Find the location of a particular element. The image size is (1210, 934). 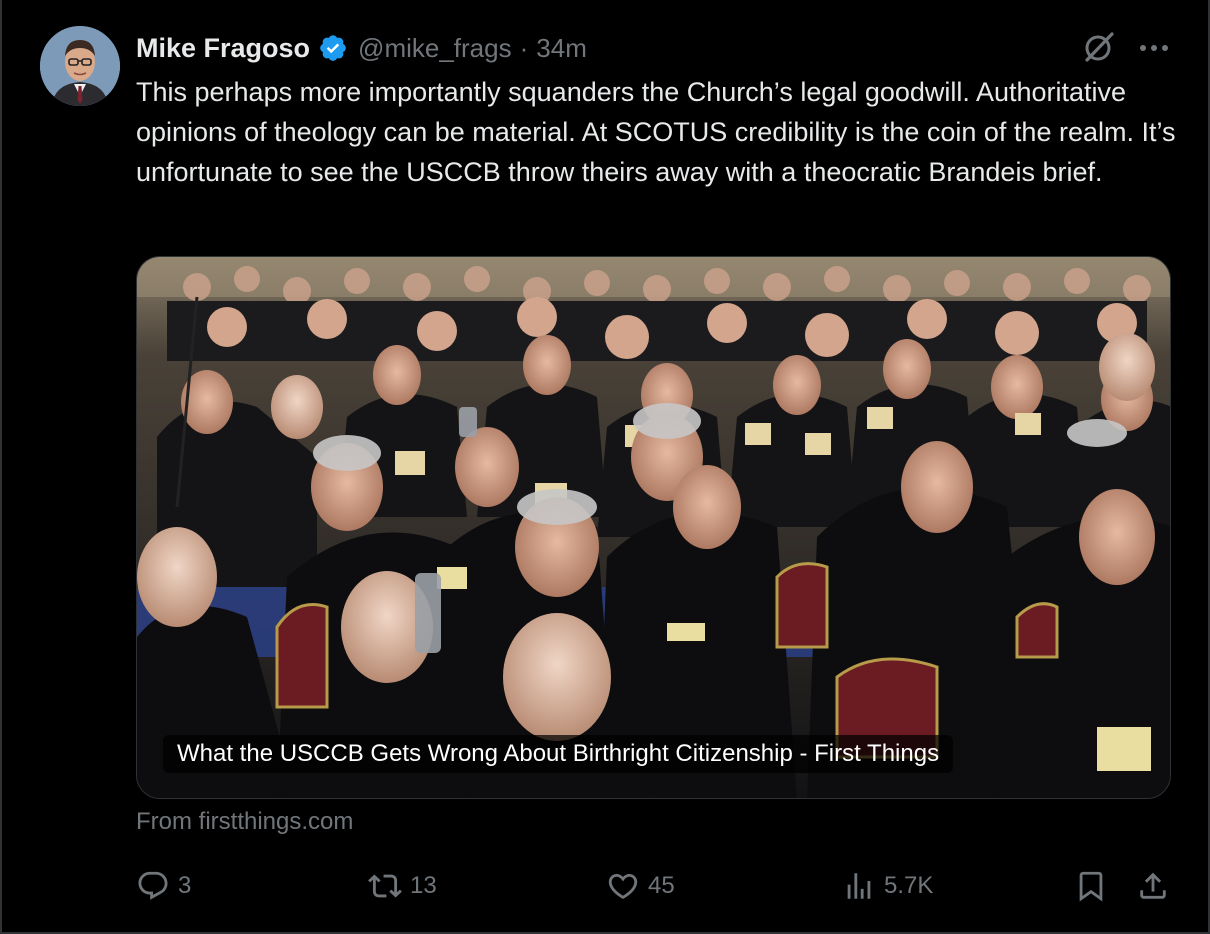

reply-count: 3 is located at coordinates (185, 885).